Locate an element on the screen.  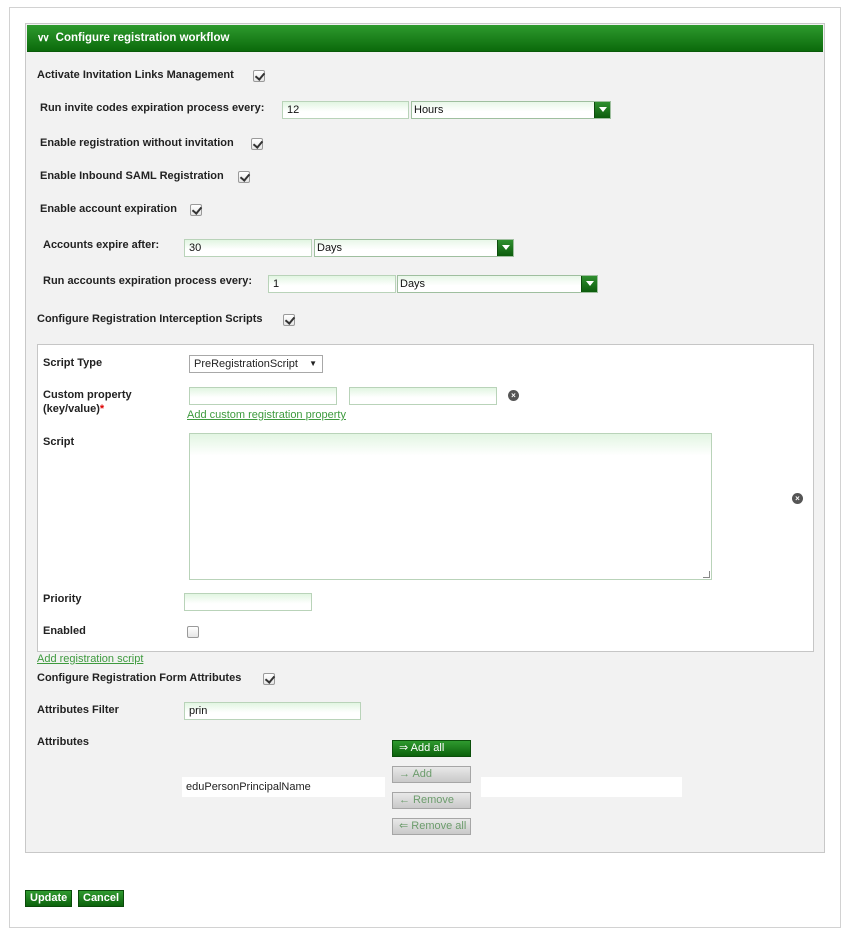
form-attributes-checkbox is located at coordinates (269, 679).